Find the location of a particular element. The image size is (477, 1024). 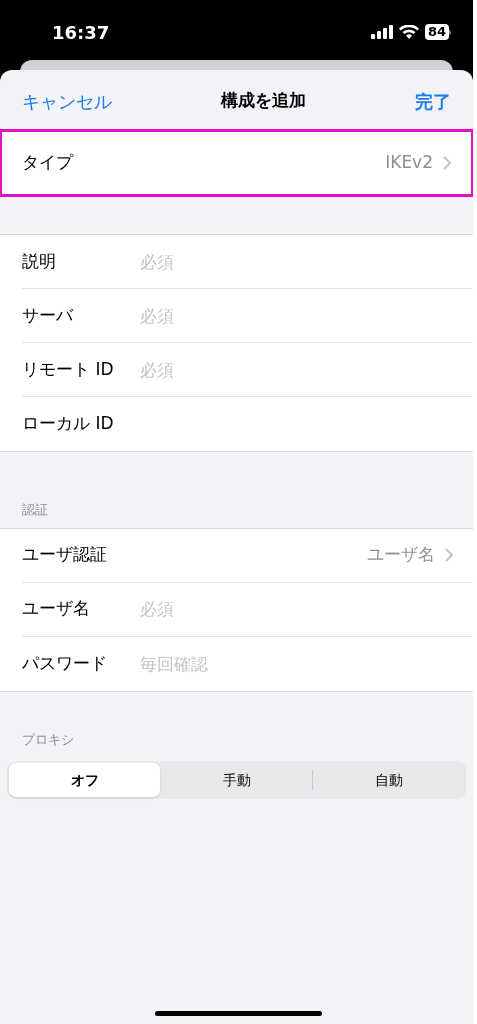

select-row: ユーザ認証 ユーザ名 is located at coordinates (236, 555).